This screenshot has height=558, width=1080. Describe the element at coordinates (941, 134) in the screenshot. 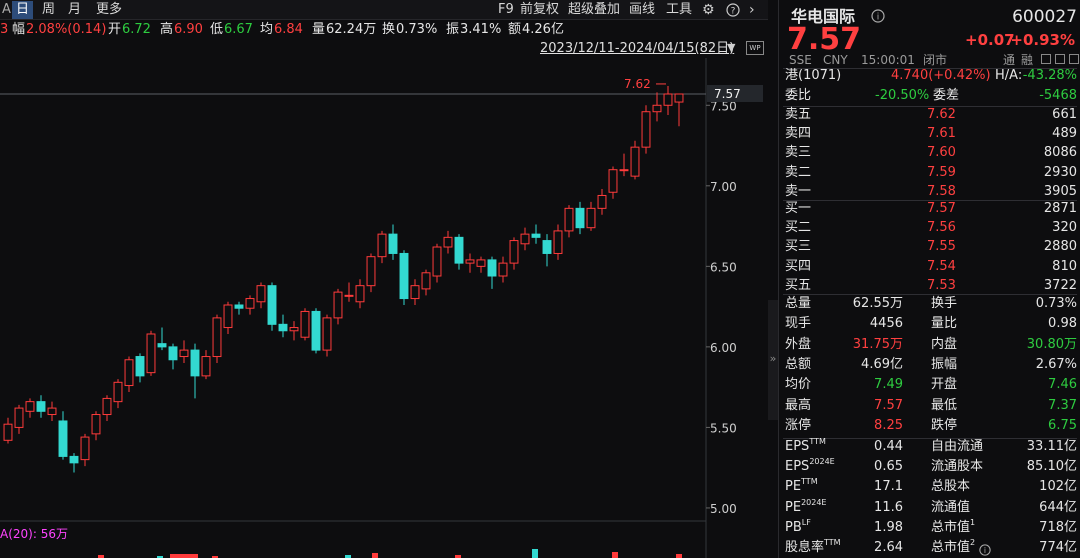

I see `ask-price: 7.61` at that location.